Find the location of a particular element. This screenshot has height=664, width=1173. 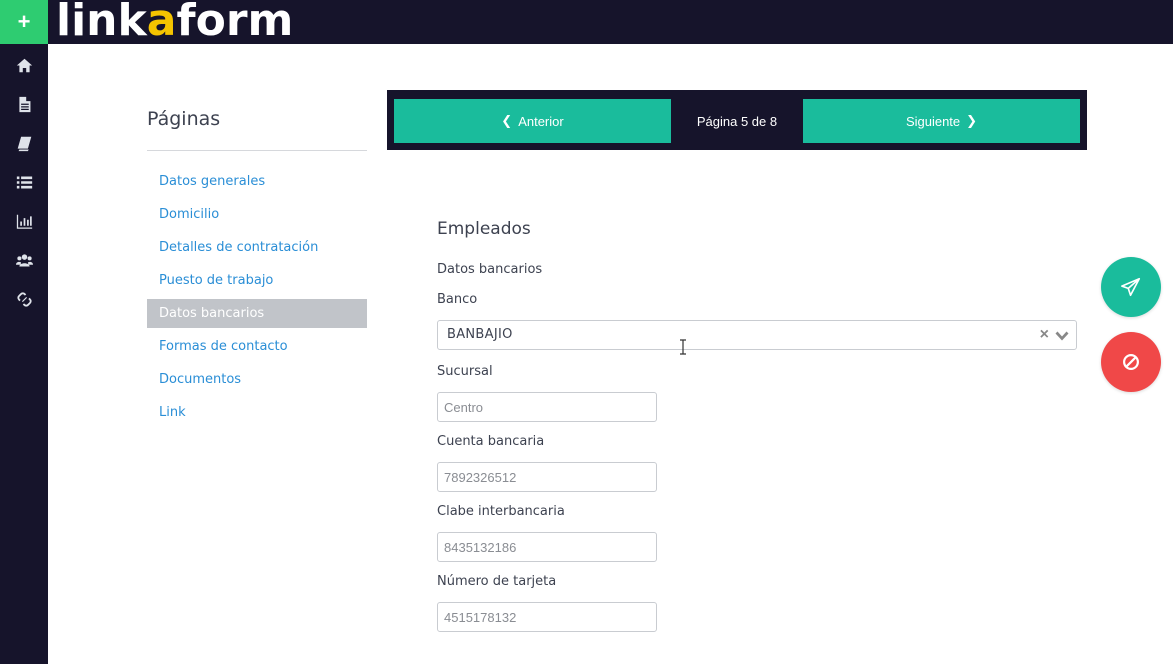

file-icon is located at coordinates (24, 104).